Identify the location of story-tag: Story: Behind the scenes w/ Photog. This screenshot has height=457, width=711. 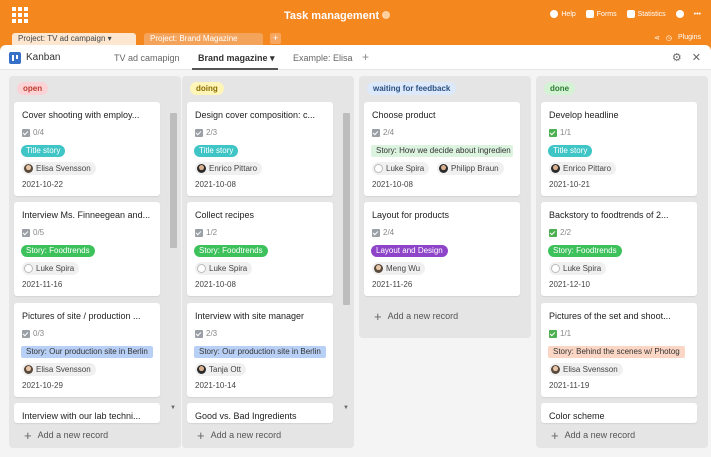
(616, 352).